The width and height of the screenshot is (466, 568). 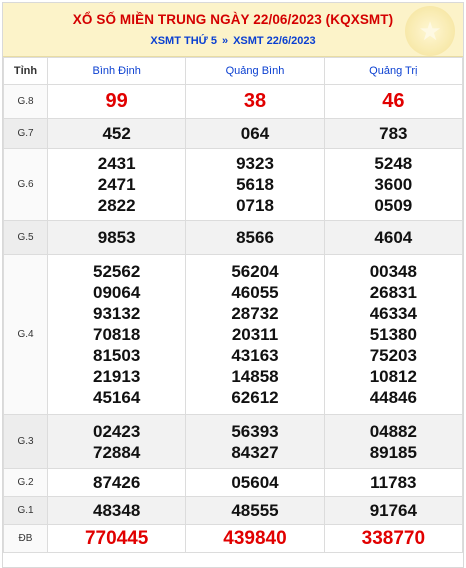 I want to click on prize-number: 2471, so click(x=116, y=184).